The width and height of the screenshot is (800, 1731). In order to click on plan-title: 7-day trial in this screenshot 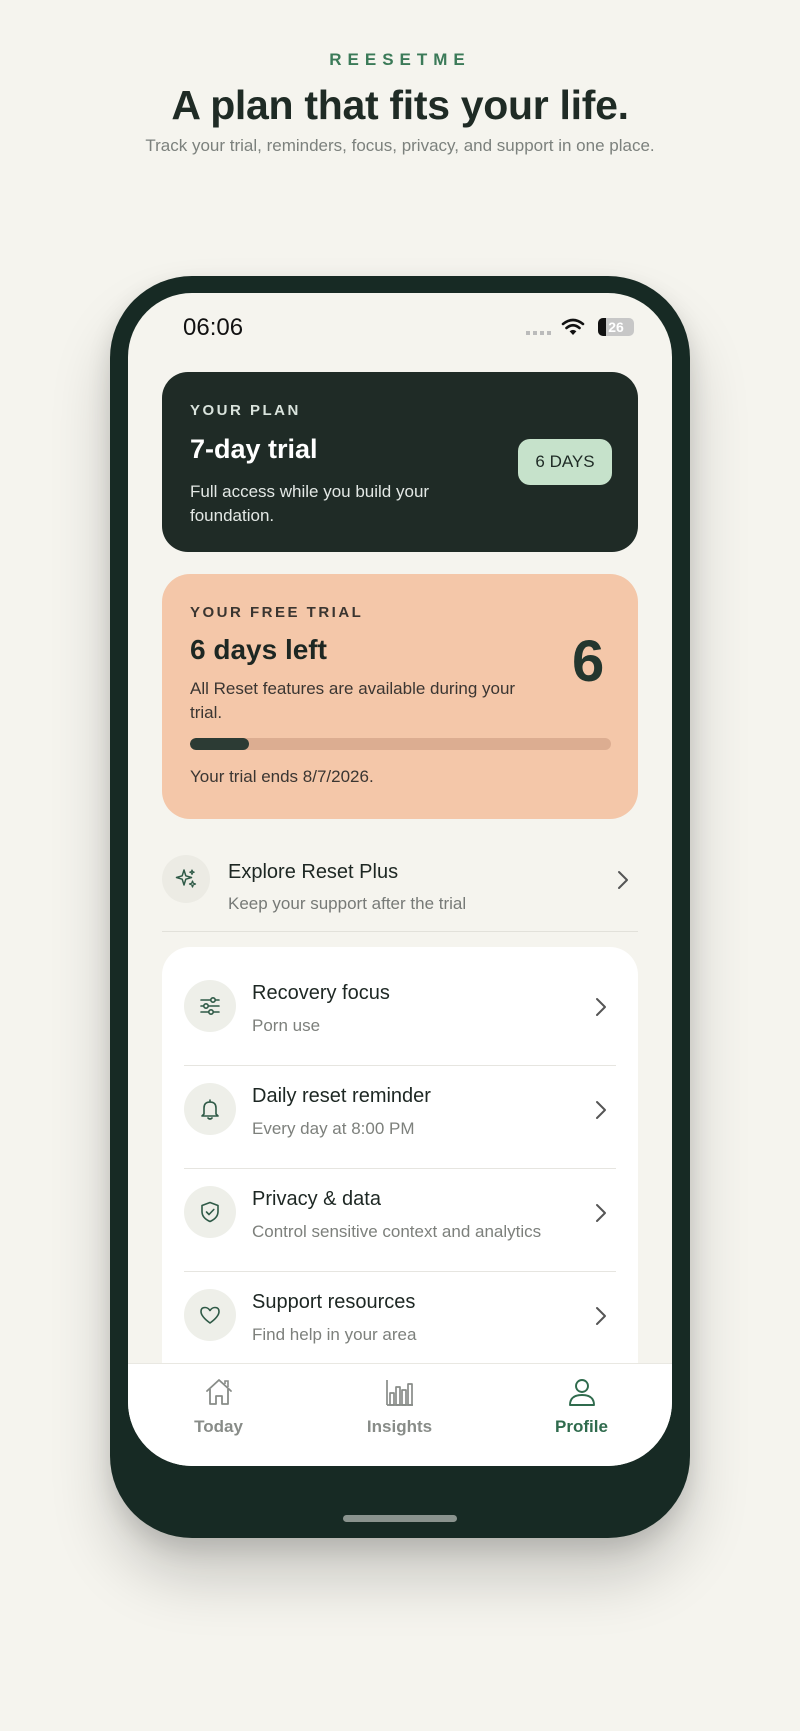, I will do `click(254, 449)`.